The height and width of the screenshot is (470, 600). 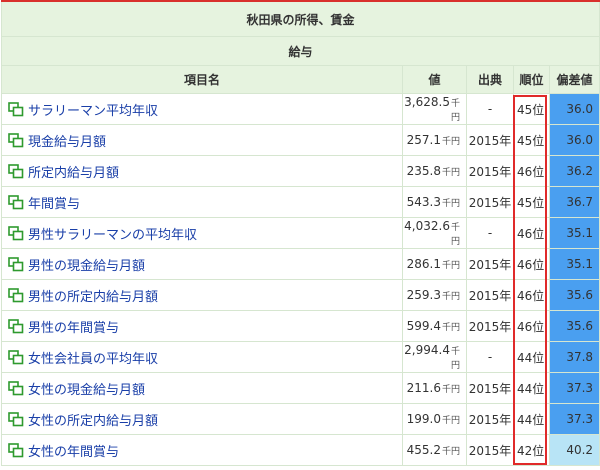 I want to click on table-title: 秋田県の所得、賃金, so click(x=300, y=18).